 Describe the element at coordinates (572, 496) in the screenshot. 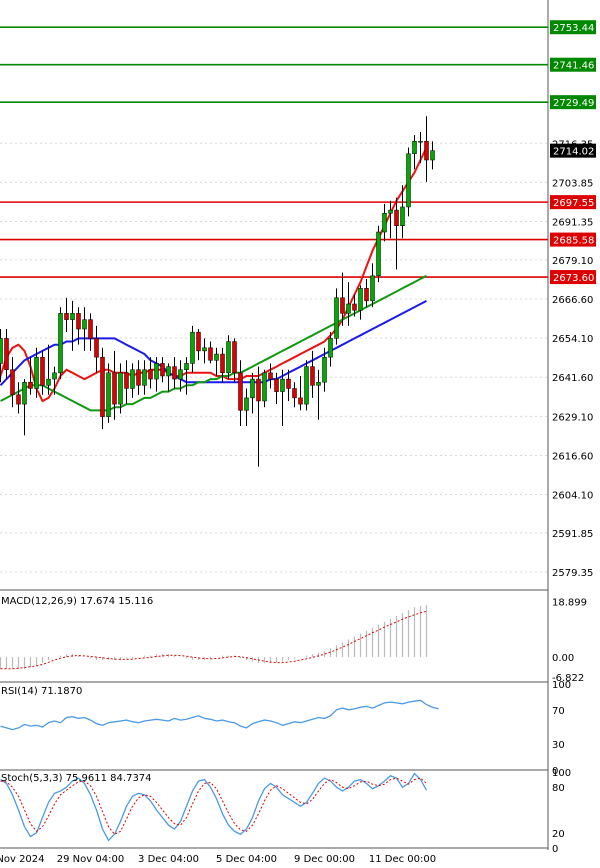

I see `y-tick-label: 2604.10` at that location.